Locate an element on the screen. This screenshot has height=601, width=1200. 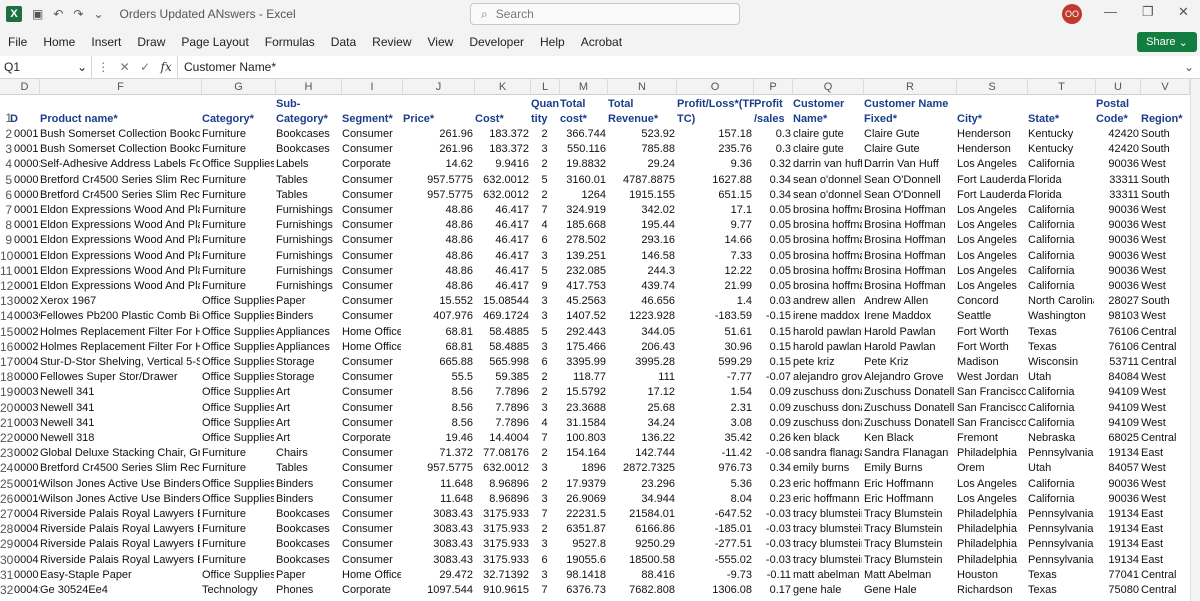
row-header: 10 is located at coordinates (6, 256).